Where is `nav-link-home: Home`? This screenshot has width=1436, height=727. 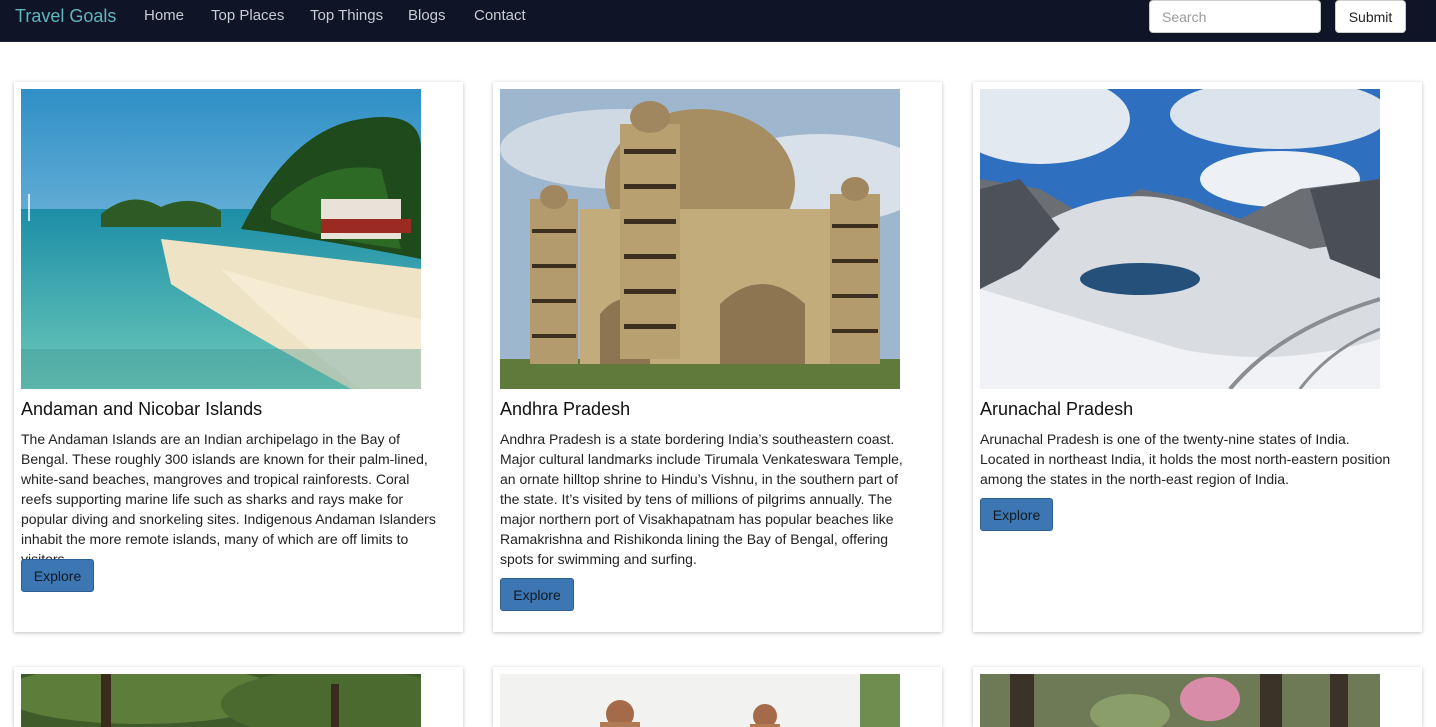
nav-link-home: Home is located at coordinates (164, 16).